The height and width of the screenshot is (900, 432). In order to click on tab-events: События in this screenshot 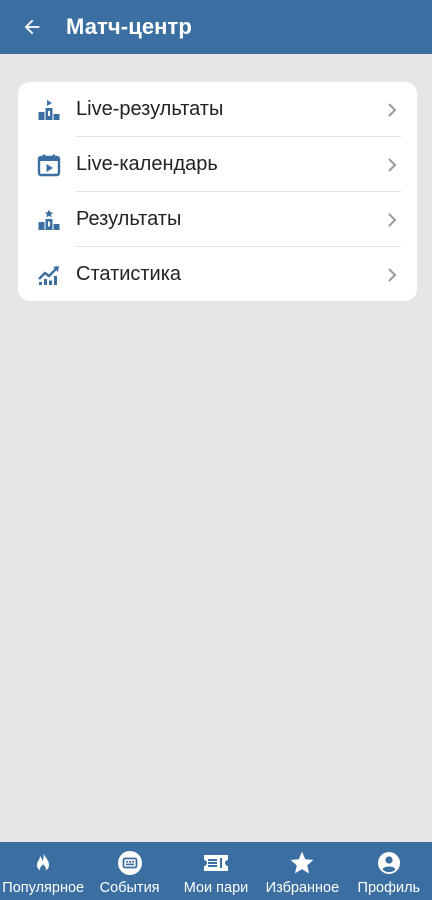, I will do `click(129, 871)`.